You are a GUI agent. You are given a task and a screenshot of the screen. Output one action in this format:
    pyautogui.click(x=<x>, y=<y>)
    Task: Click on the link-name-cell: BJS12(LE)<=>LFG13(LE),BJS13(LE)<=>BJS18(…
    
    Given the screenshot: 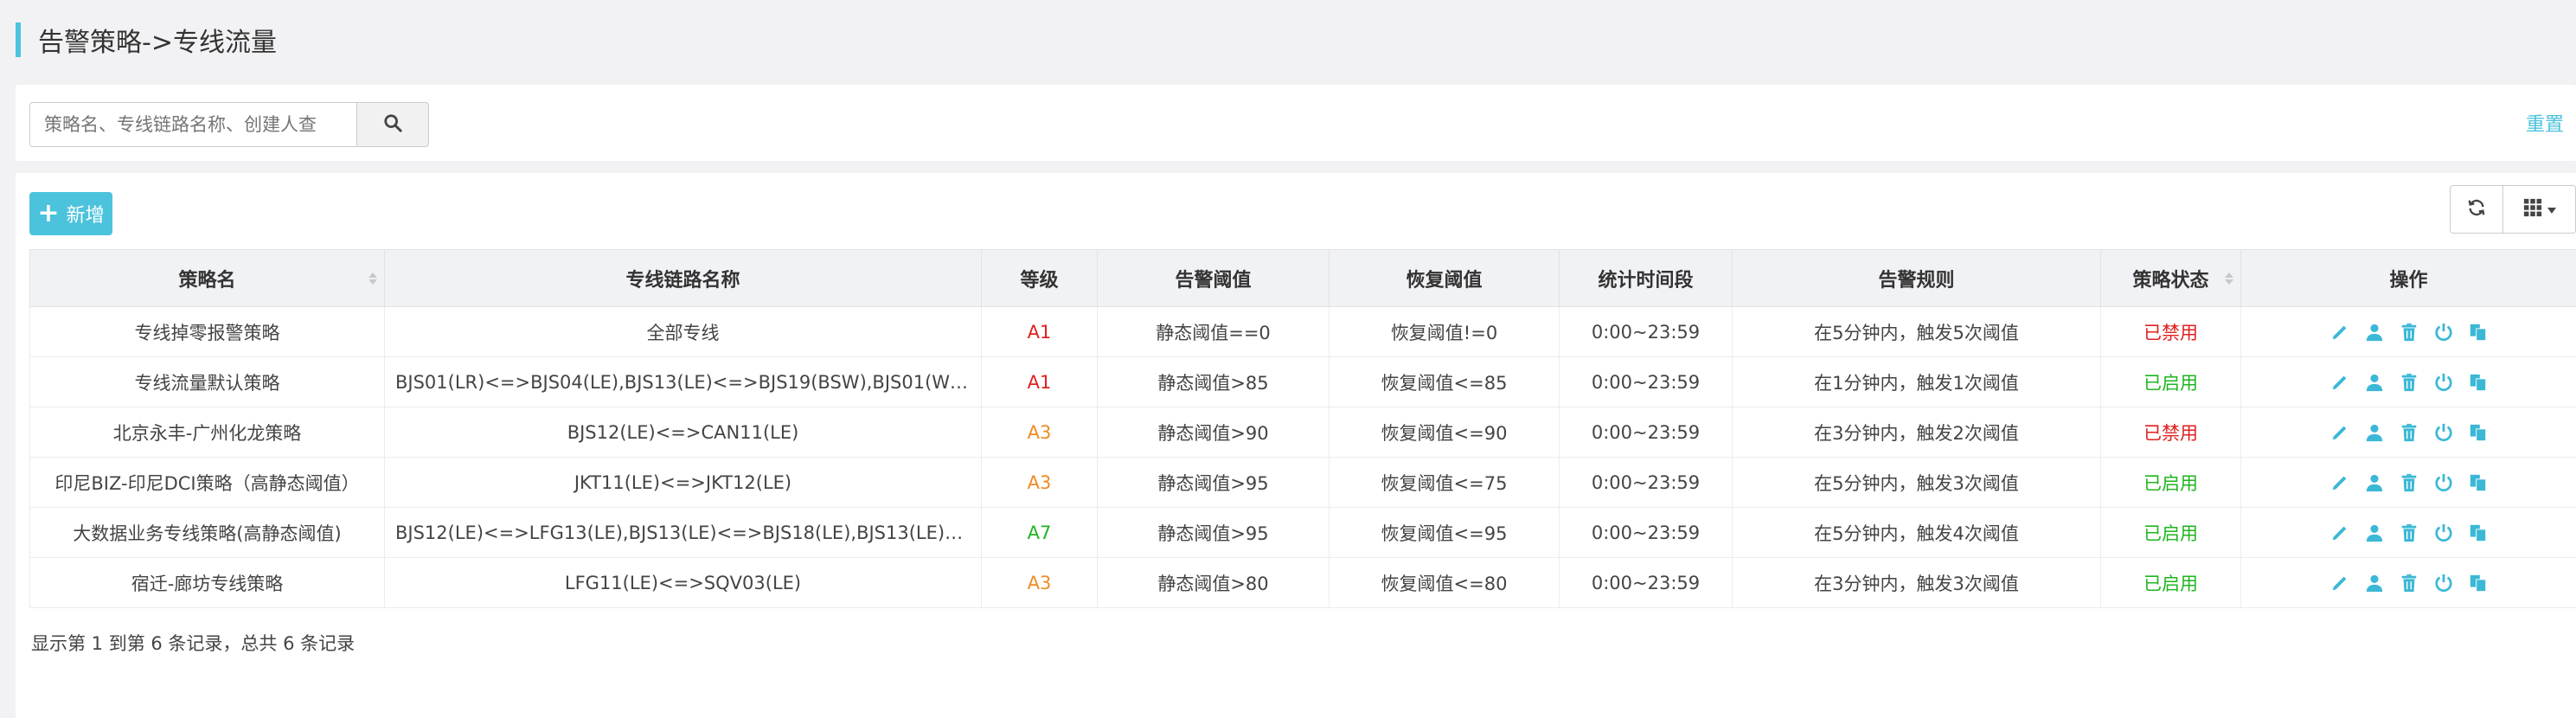 What is the action you would take?
    pyautogui.click(x=683, y=533)
    